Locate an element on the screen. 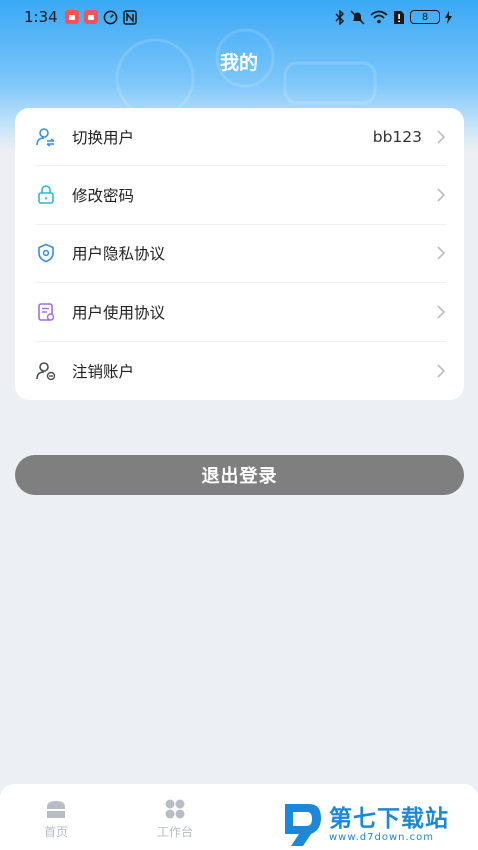 The height and width of the screenshot is (850, 478). status-time: 1:34 is located at coordinates (41, 17).